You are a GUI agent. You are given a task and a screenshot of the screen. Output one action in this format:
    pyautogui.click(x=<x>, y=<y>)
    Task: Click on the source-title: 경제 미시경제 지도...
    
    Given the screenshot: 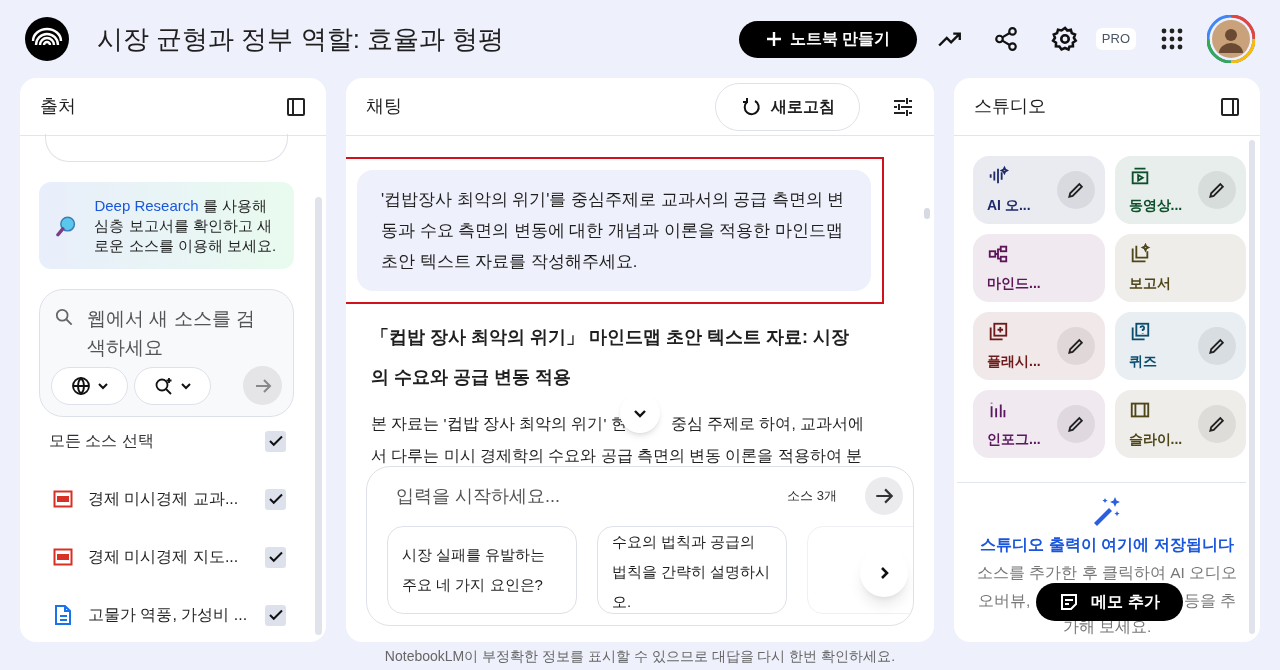 What is the action you would take?
    pyautogui.click(x=164, y=557)
    